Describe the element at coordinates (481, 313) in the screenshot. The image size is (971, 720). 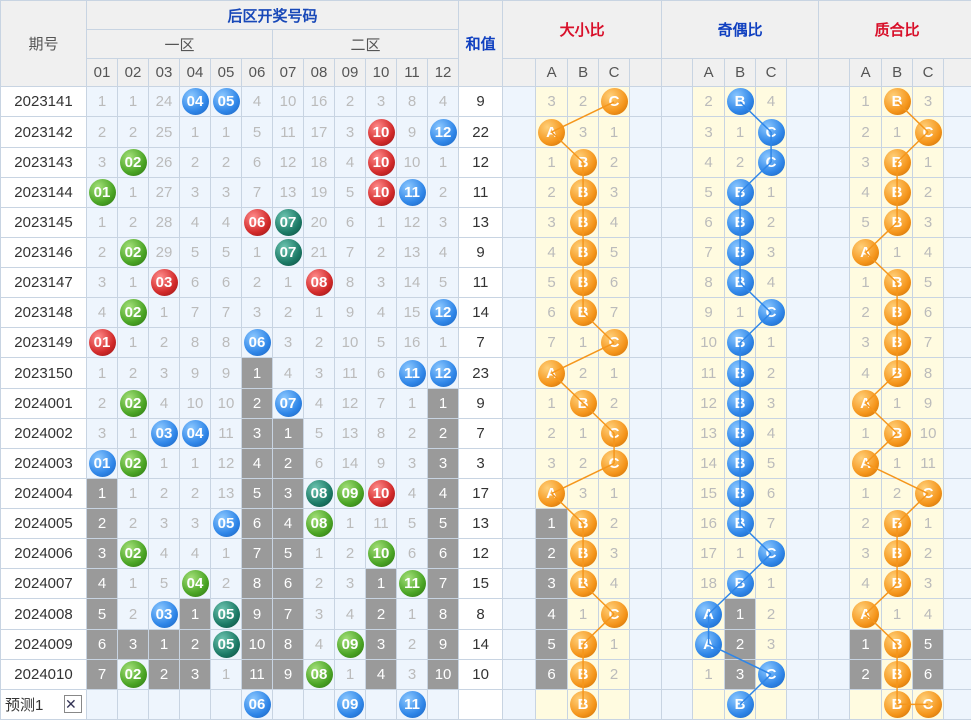
I see `sum-cell: 14` at that location.